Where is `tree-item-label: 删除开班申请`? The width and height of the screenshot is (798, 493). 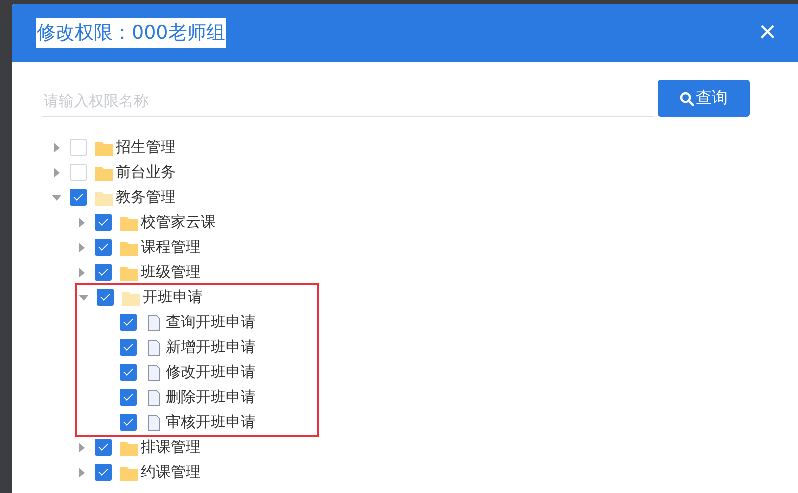 tree-item-label: 删除开班申请 is located at coordinates (211, 397).